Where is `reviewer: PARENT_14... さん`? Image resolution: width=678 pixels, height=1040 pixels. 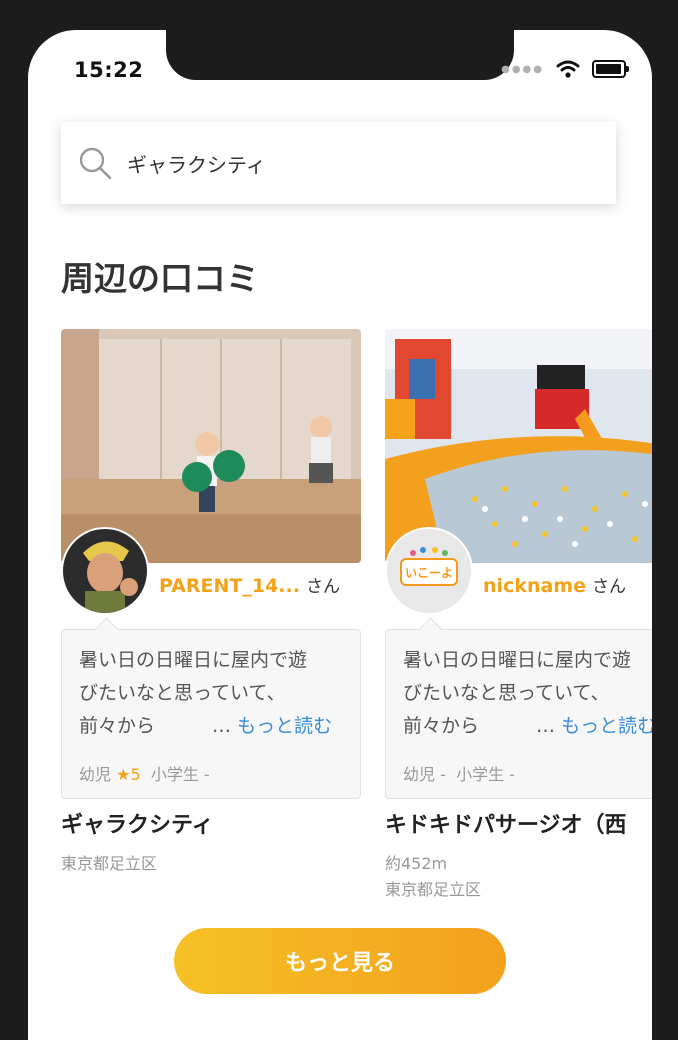 reviewer: PARENT_14... さん is located at coordinates (249, 584).